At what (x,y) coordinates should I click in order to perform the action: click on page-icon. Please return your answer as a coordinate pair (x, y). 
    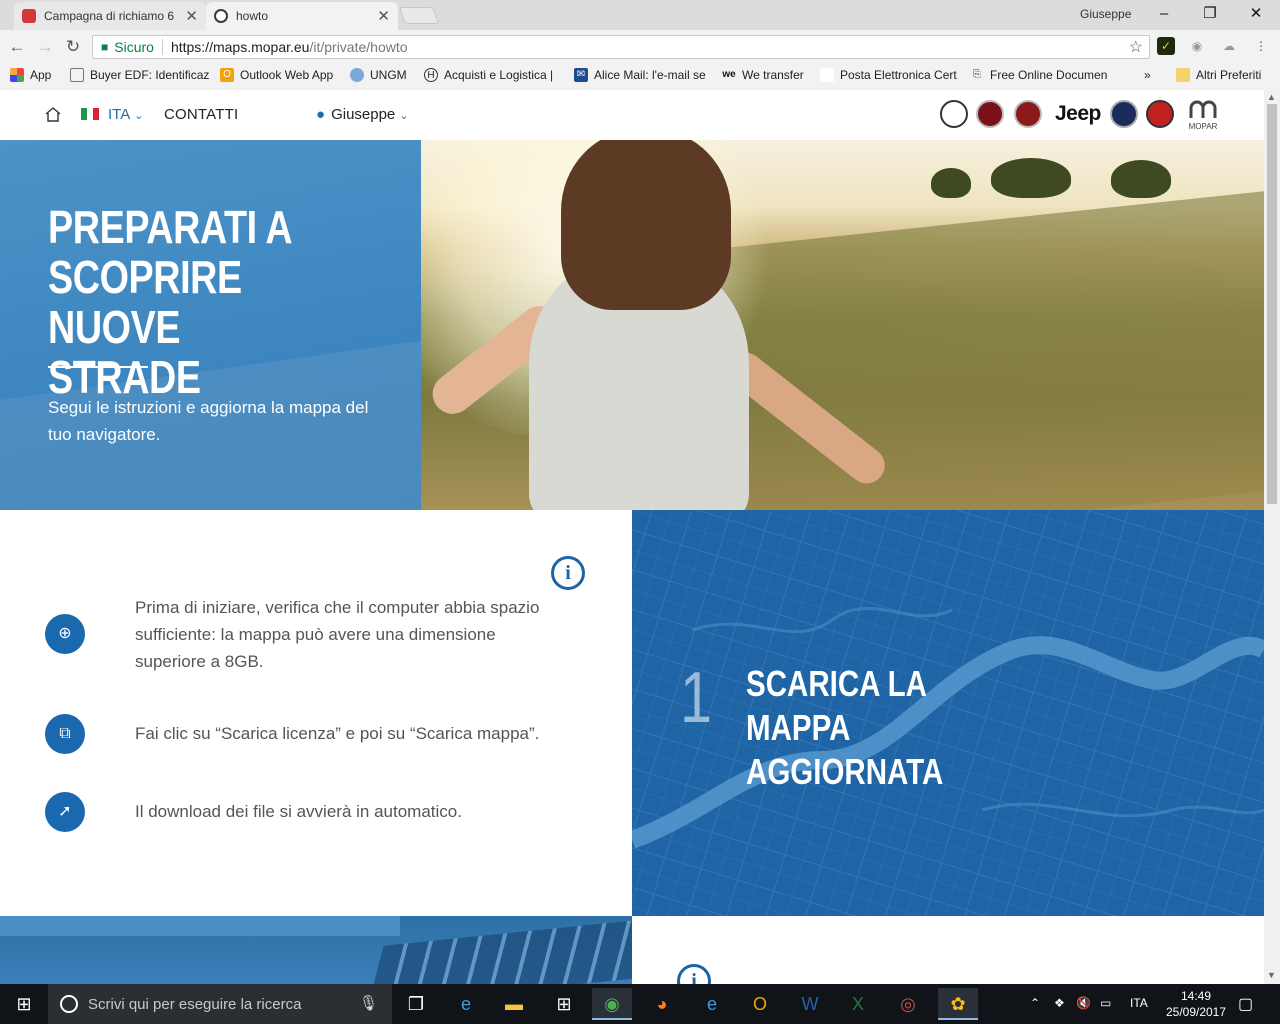
    Looking at the image, I should click on (827, 75).